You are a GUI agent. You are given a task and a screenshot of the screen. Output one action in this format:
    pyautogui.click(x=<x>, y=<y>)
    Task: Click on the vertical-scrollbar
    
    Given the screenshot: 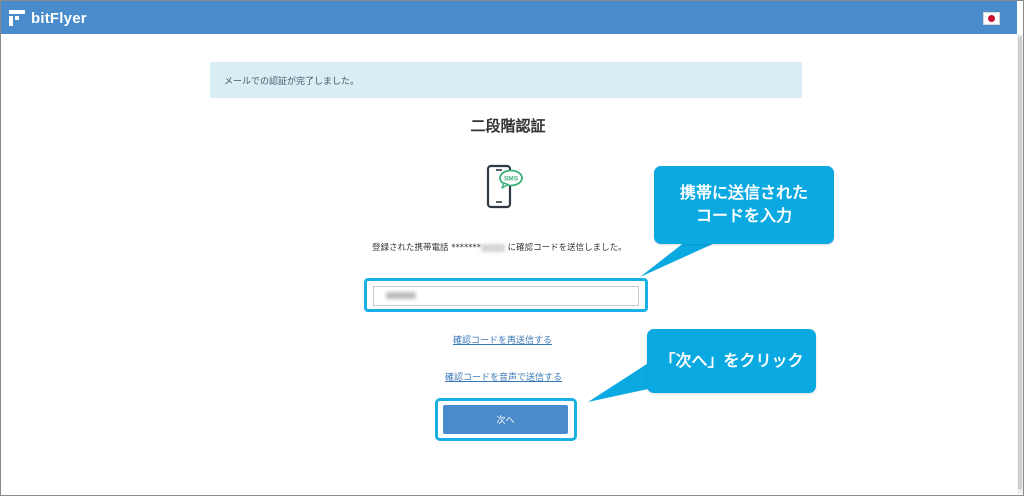 What is the action you would take?
    pyautogui.click(x=1020, y=264)
    